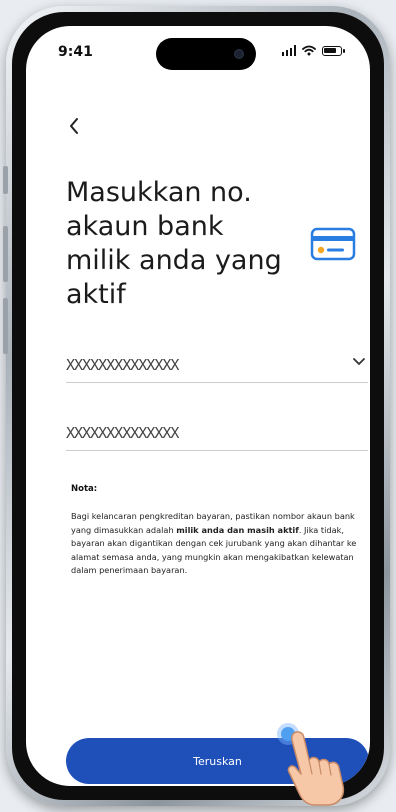 The width and height of the screenshot is (396, 812). I want to click on silent-switch, so click(5, 180).